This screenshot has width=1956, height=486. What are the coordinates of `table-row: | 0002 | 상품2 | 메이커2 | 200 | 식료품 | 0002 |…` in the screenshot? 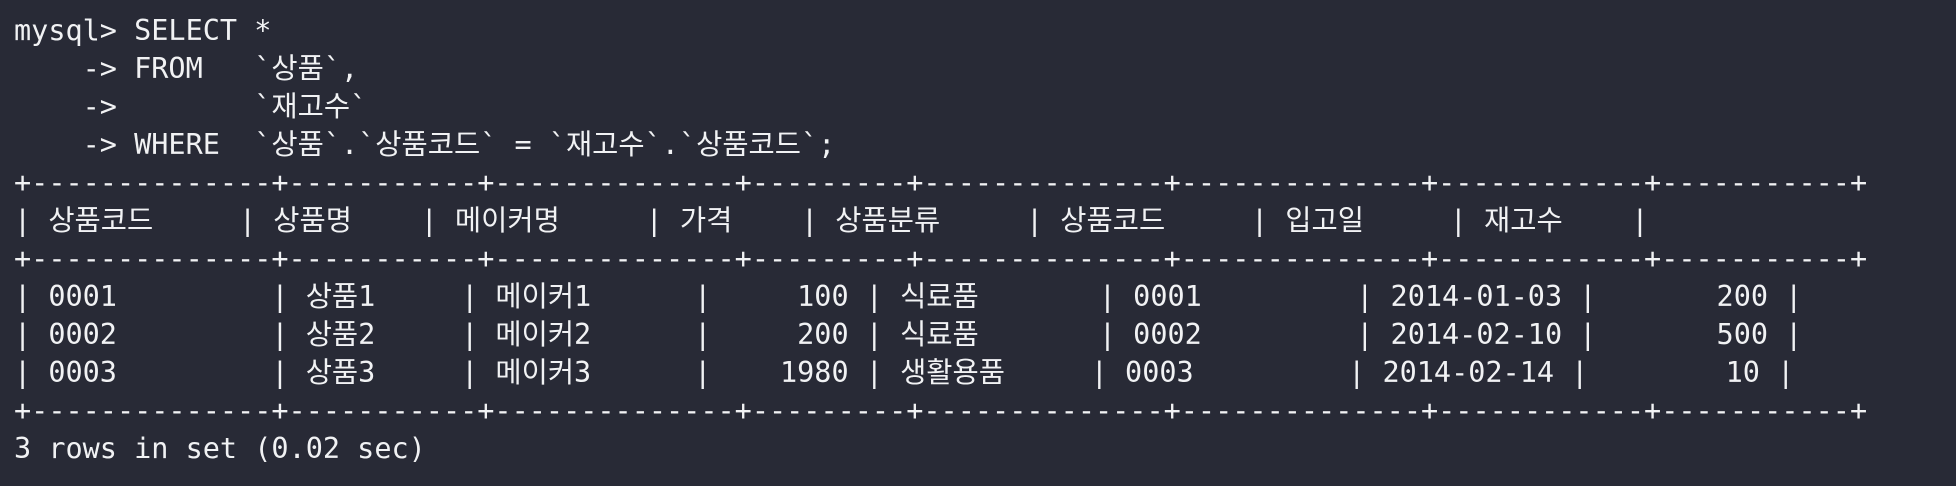 It's located at (908, 334).